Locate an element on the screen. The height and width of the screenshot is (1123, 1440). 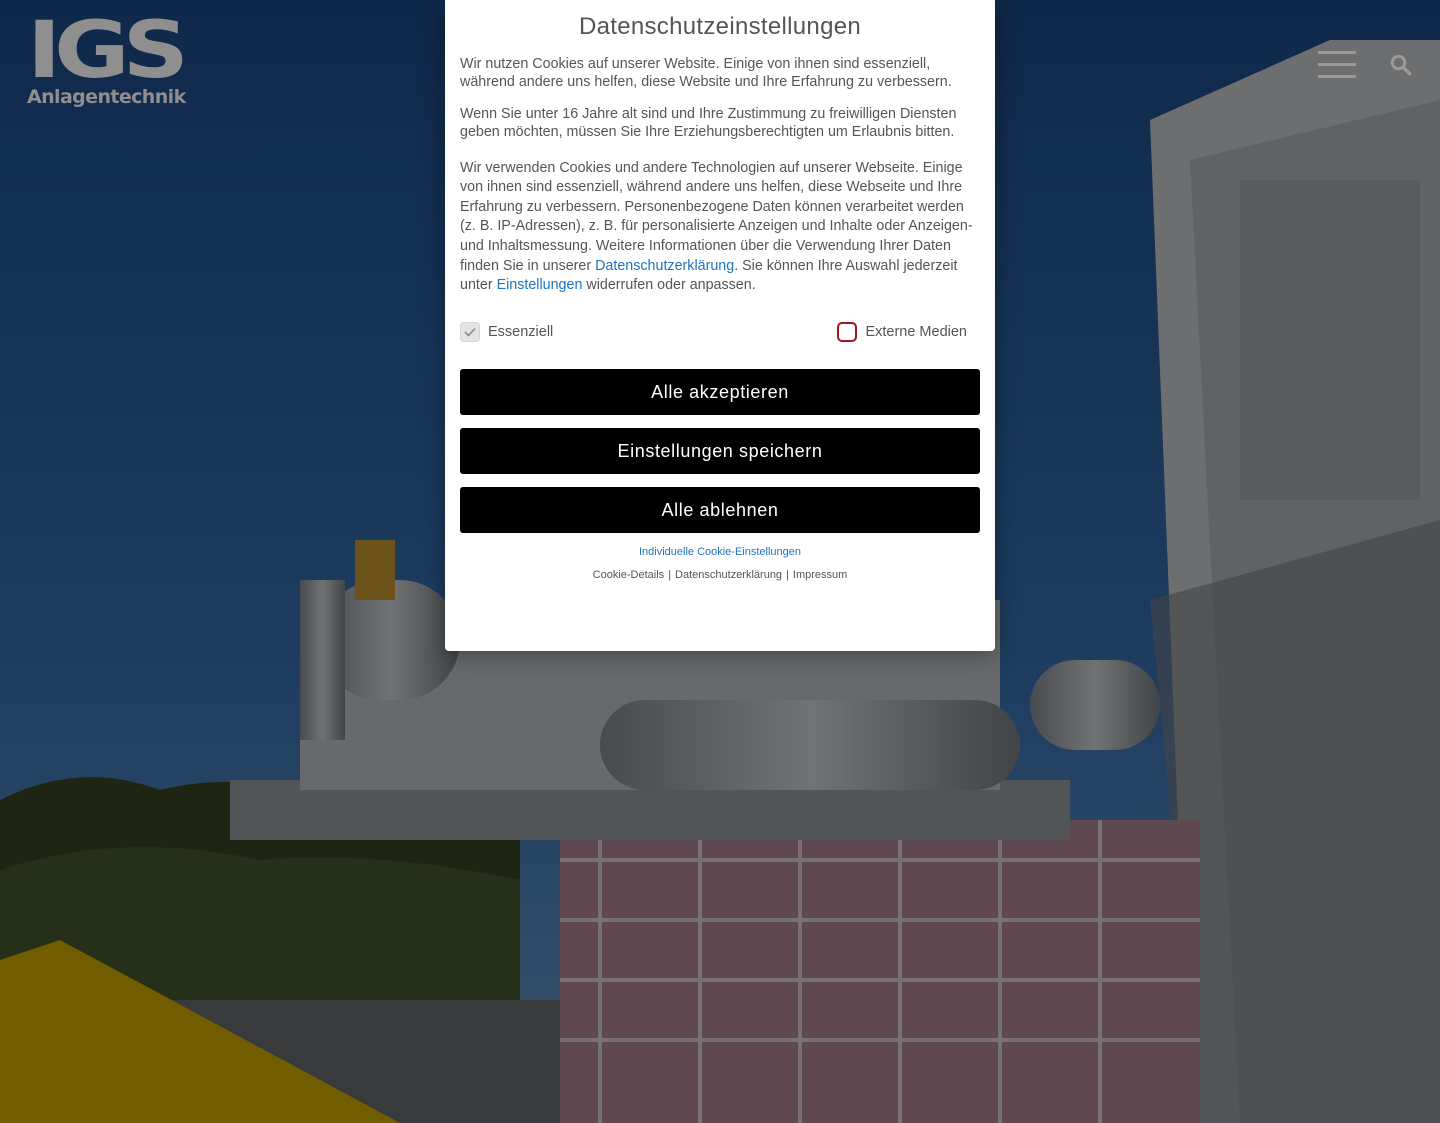
privacy-policy-link: Datenschutzerklärung is located at coordinates (664, 266).